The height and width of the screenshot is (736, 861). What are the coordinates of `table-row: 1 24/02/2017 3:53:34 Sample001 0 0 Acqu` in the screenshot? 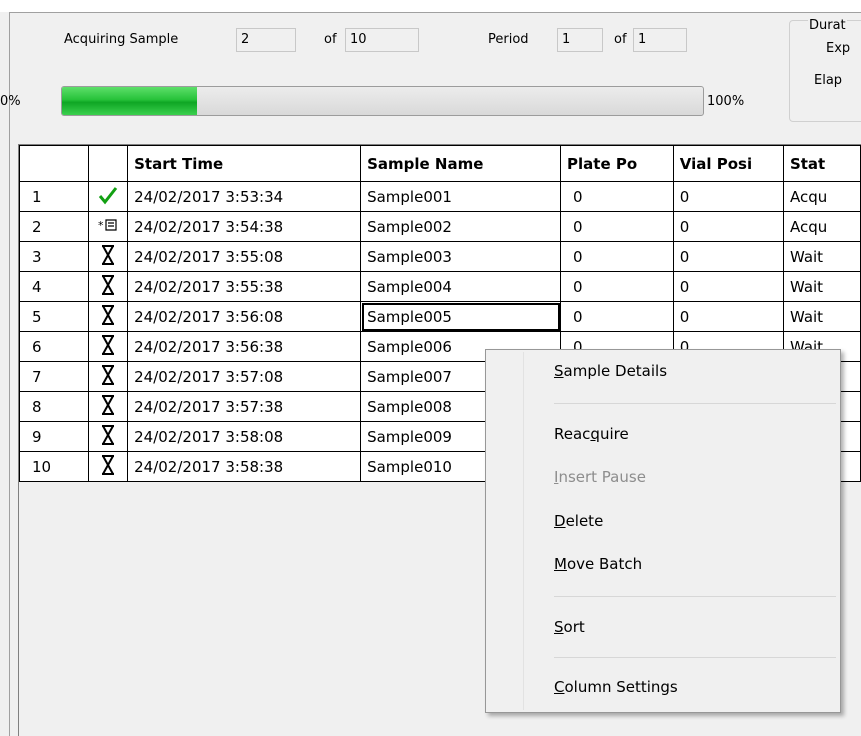 It's located at (440, 196).